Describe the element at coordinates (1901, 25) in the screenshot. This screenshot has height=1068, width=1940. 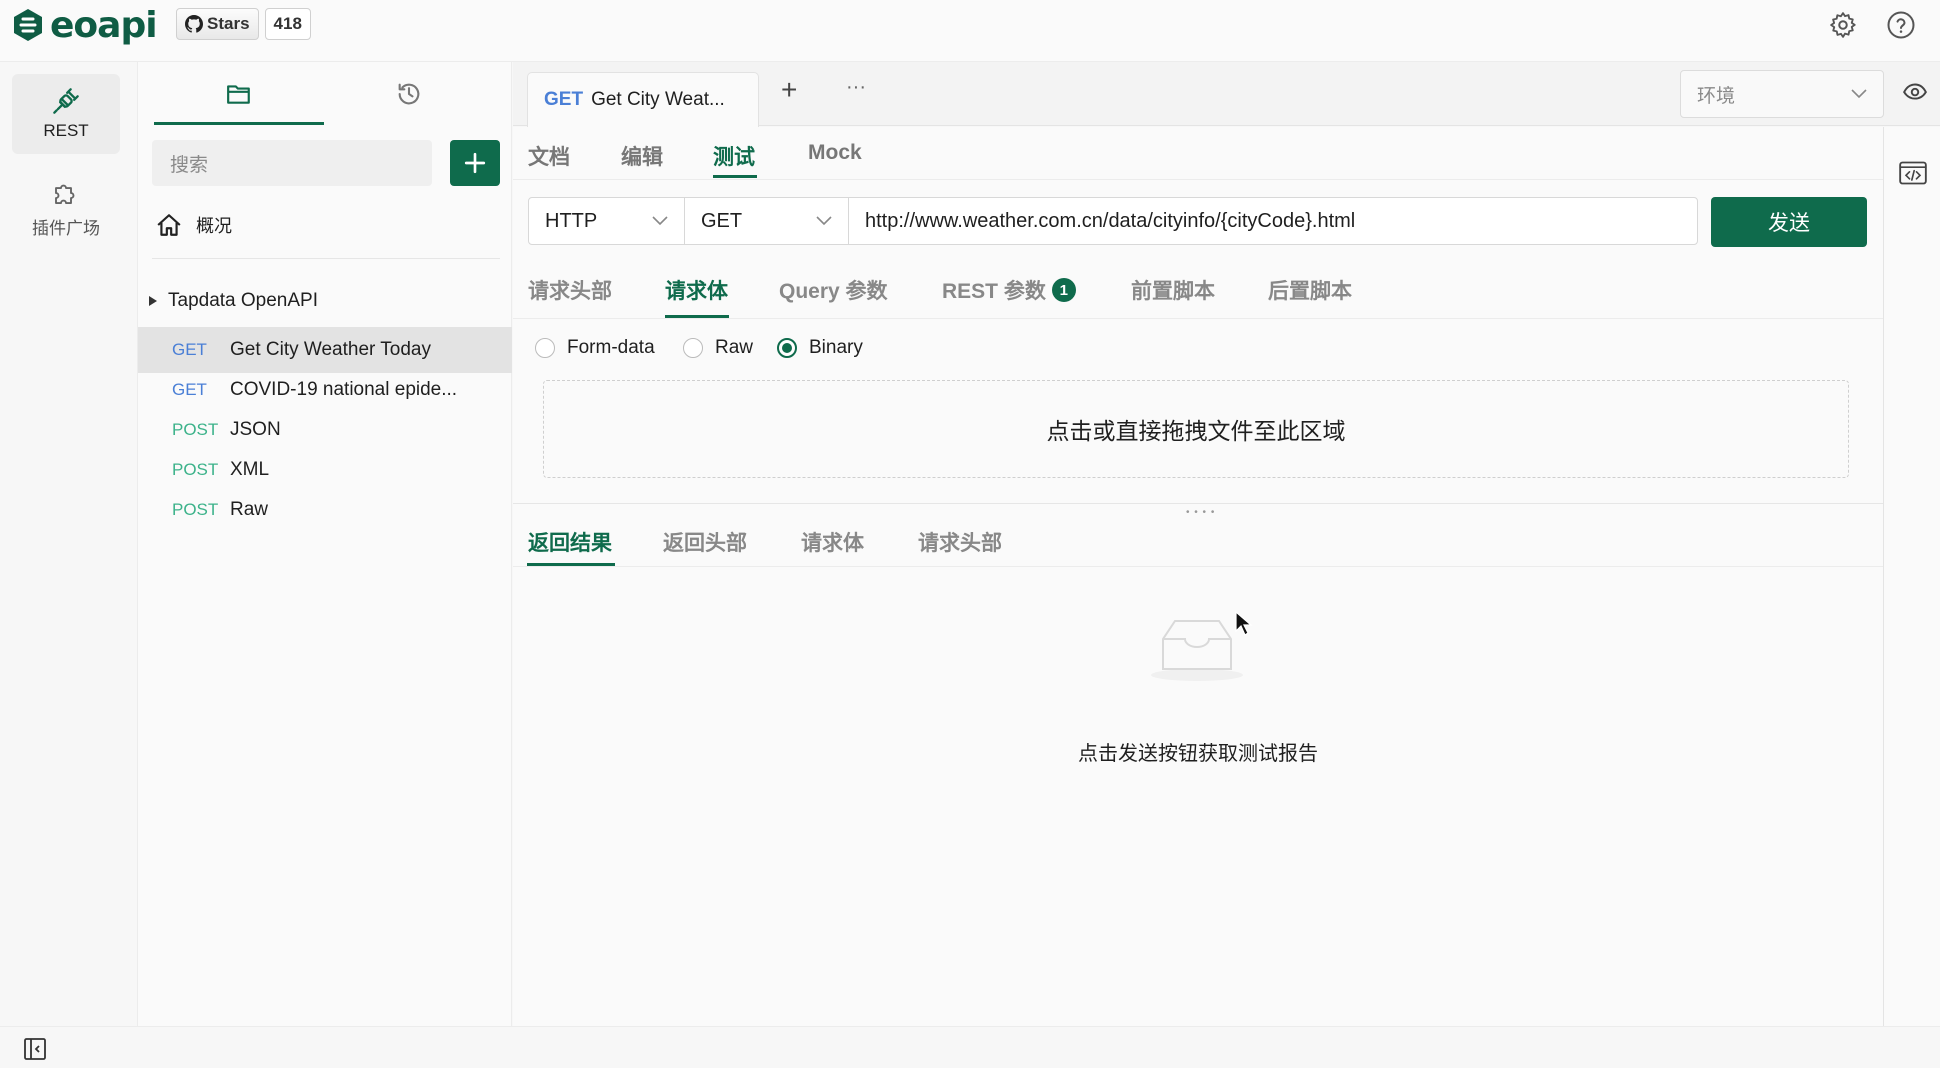
I see `help-icon` at that location.